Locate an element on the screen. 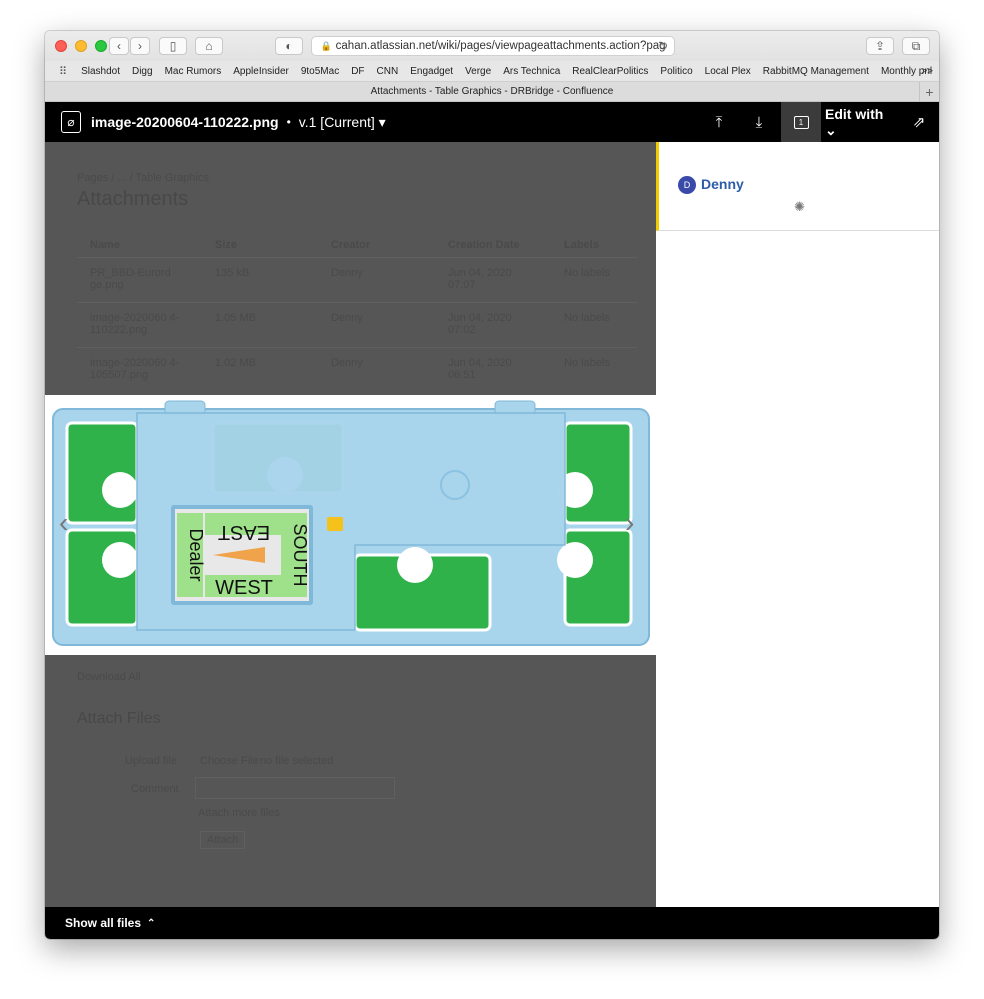 Image resolution: width=984 pixels, height=999 pixels. share-icon: ⇪ is located at coordinates (880, 46).